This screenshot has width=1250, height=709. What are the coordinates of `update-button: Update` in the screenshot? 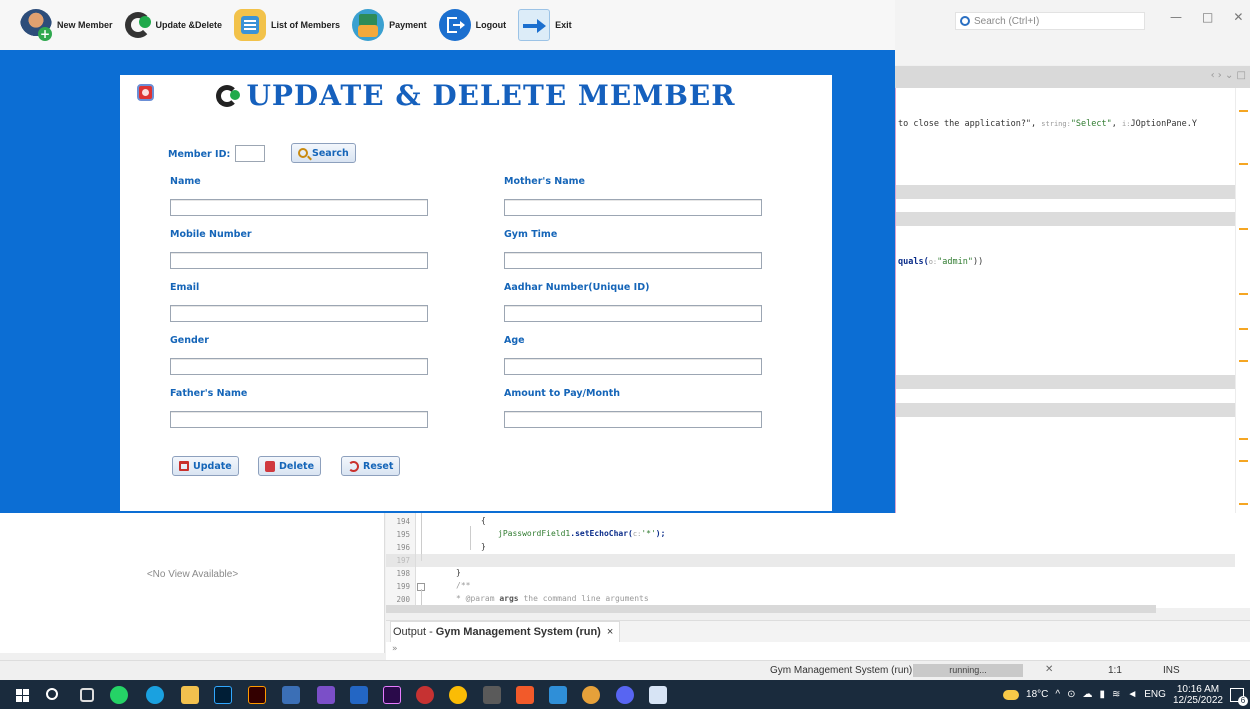 It's located at (205, 466).